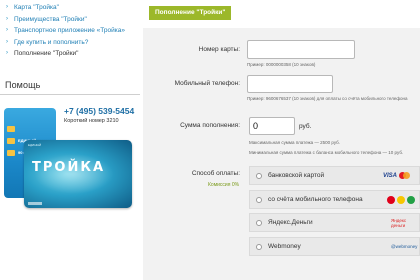  Describe the element at coordinates (315, 199) in the screenshot. I see `payment-option-label: со счёта мобильного телефона` at that location.